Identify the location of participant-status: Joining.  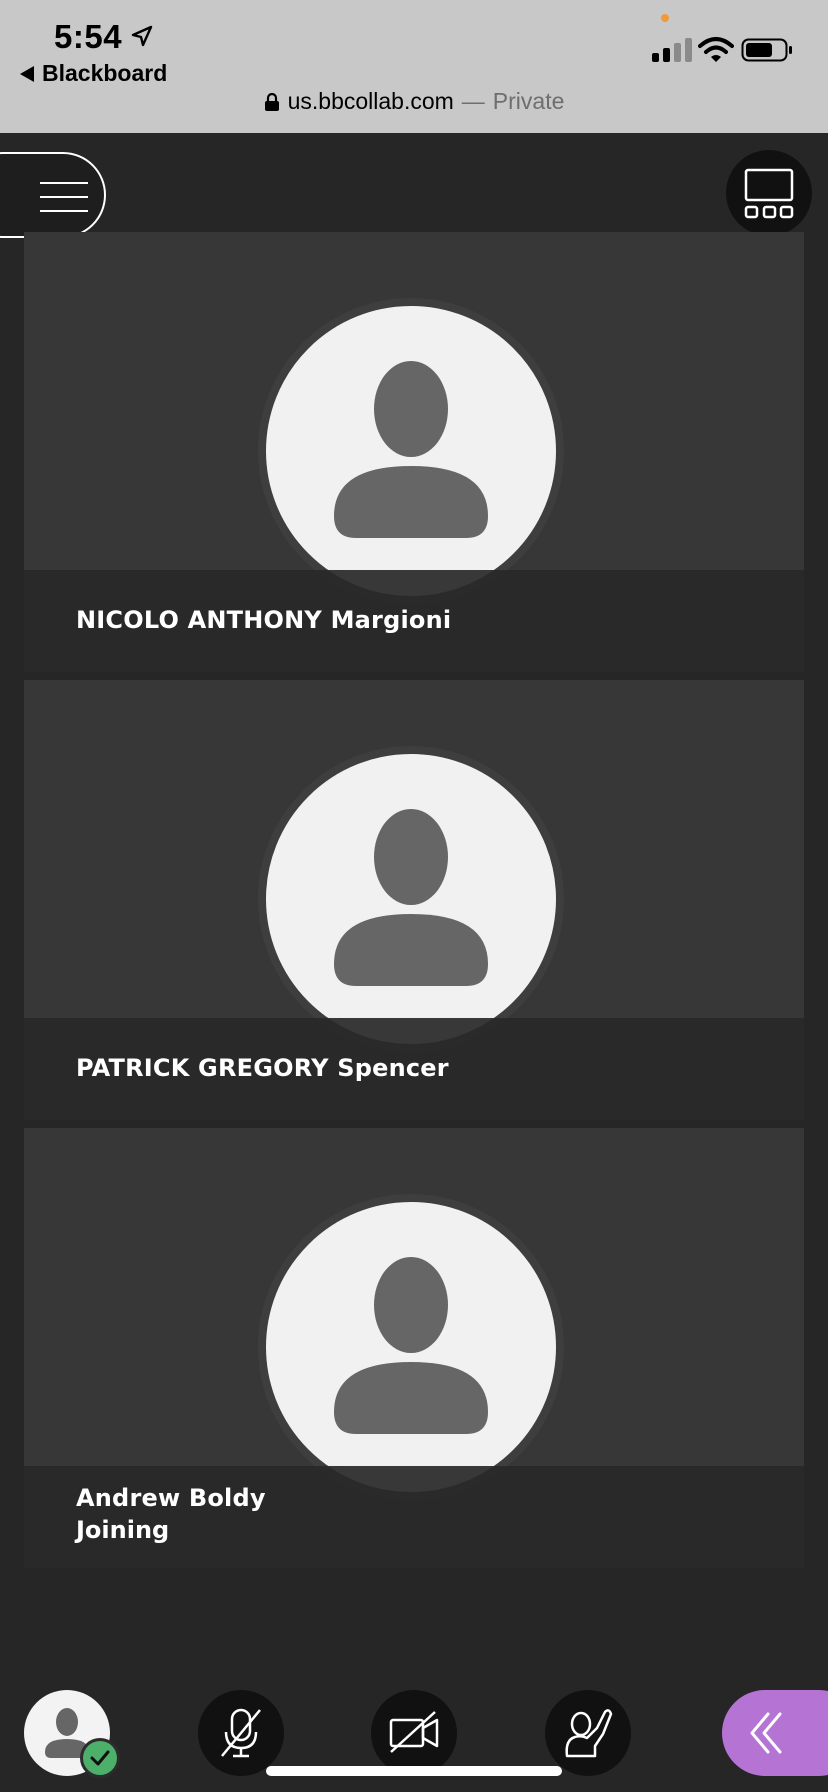
(123, 1530).